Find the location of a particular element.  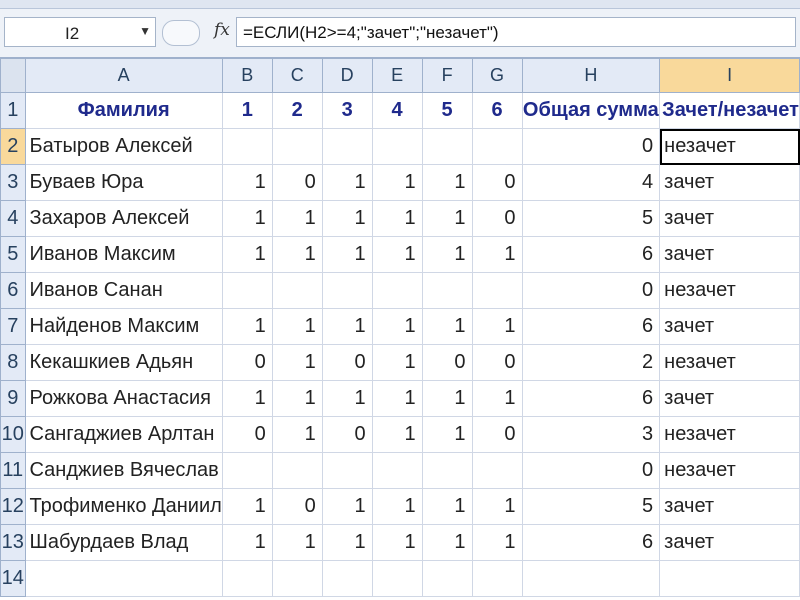

name-cell: Санджиев Вячеслав is located at coordinates (123, 470).